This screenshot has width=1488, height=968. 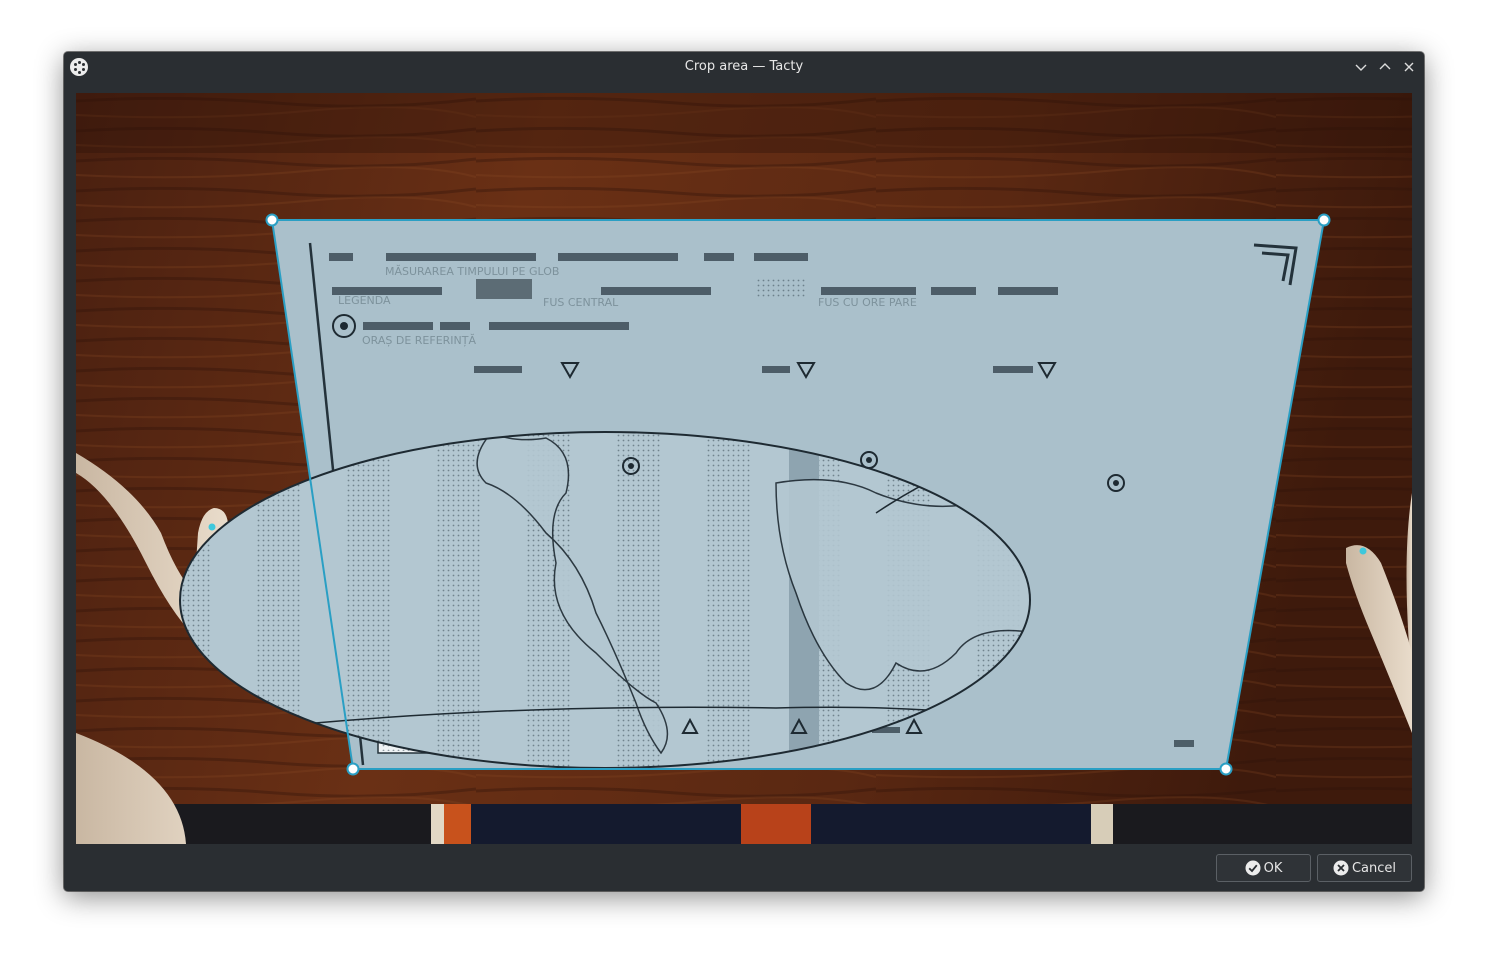 What do you see at coordinates (1253, 868) in the screenshot?
I see `checkmark-circle-icon` at bounding box center [1253, 868].